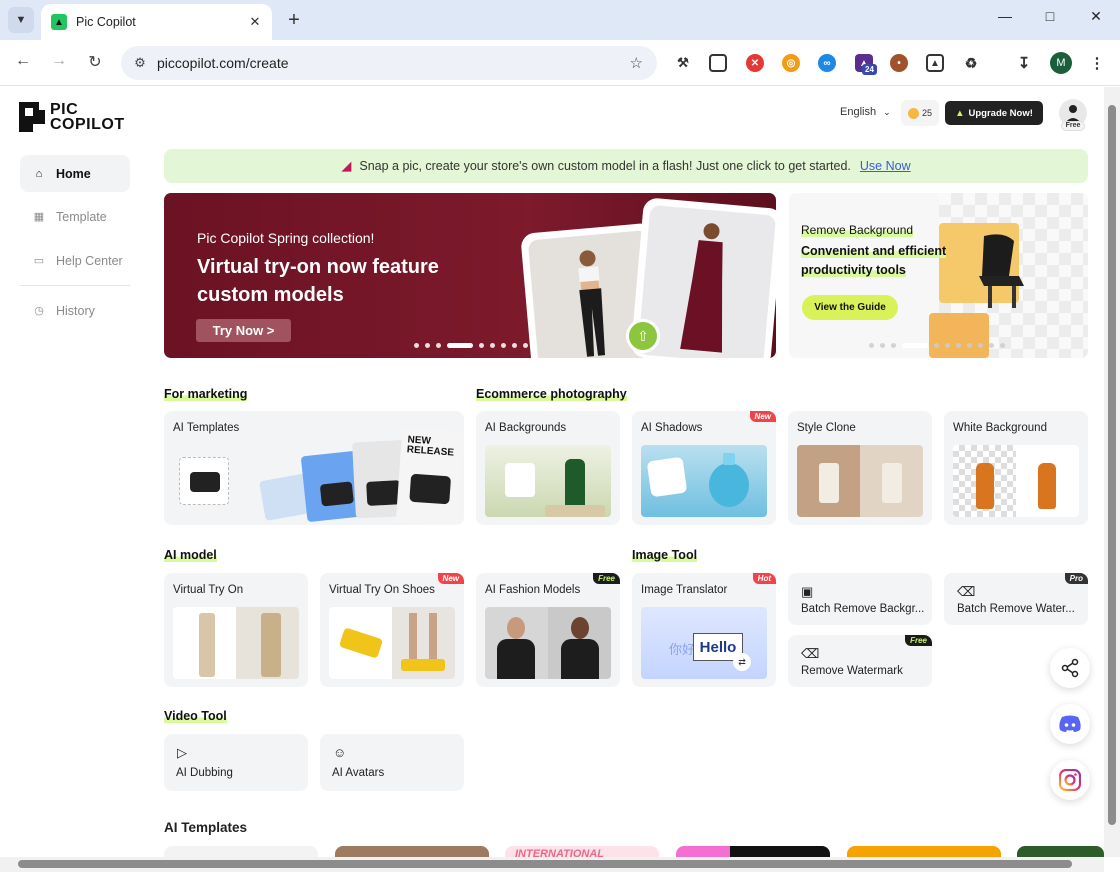 Image resolution: width=1120 pixels, height=872 pixels. I want to click on ai-dubbing-card: ▷ AI Dubbing, so click(236, 762).